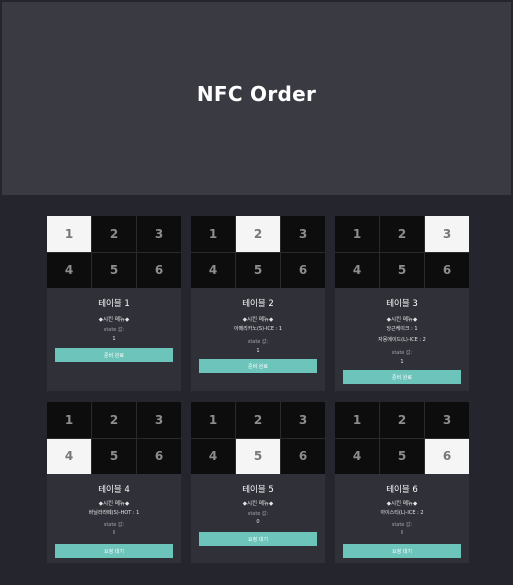 This screenshot has width=513, height=585. I want to click on table-title: 테이블 3, so click(402, 304).